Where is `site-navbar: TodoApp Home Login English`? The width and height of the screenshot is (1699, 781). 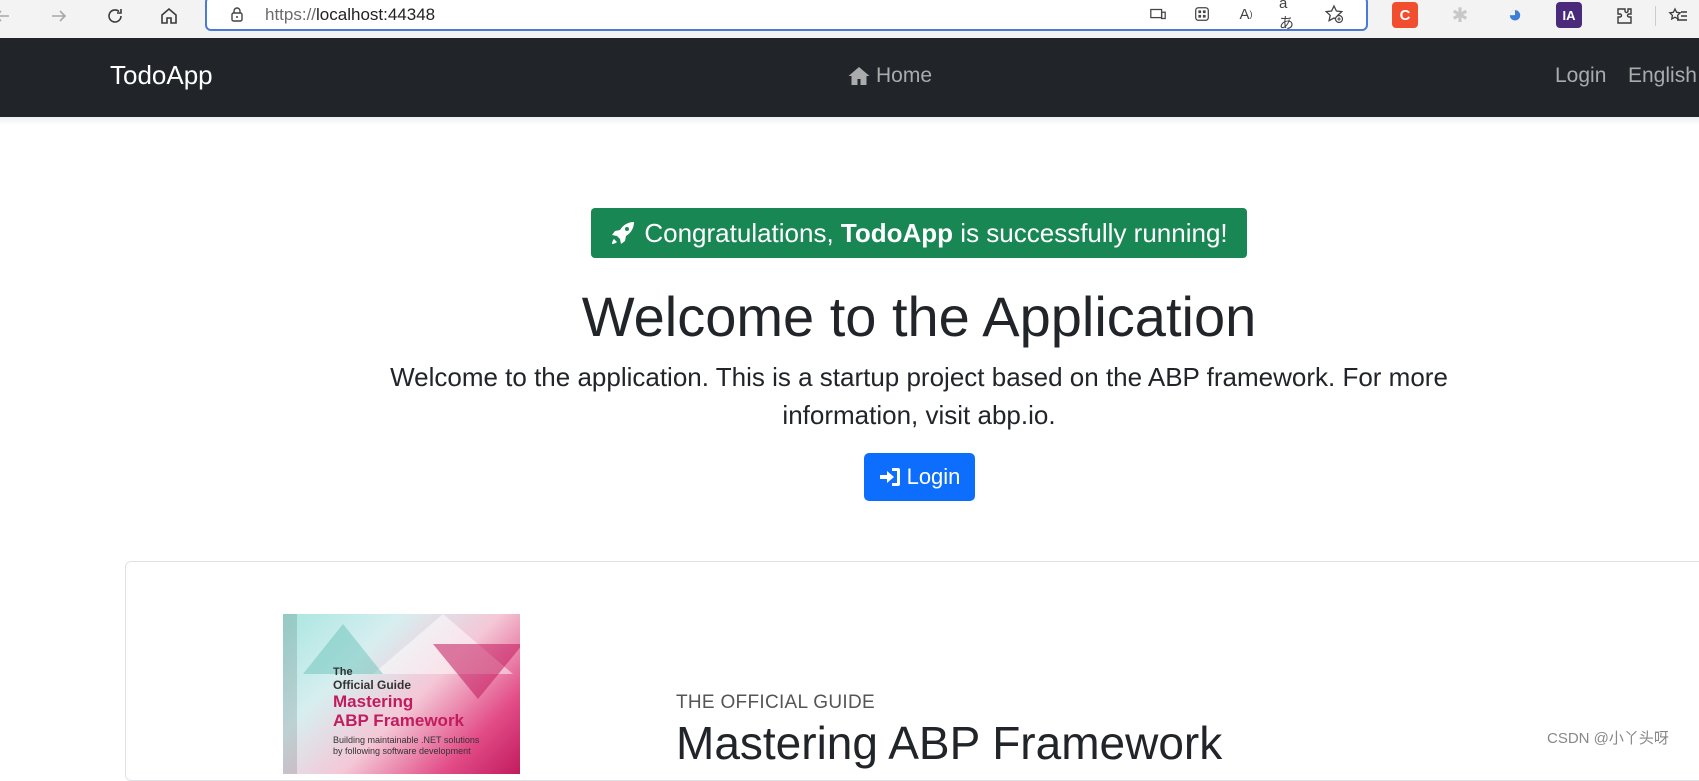
site-navbar: TodoApp Home Login English is located at coordinates (849, 77).